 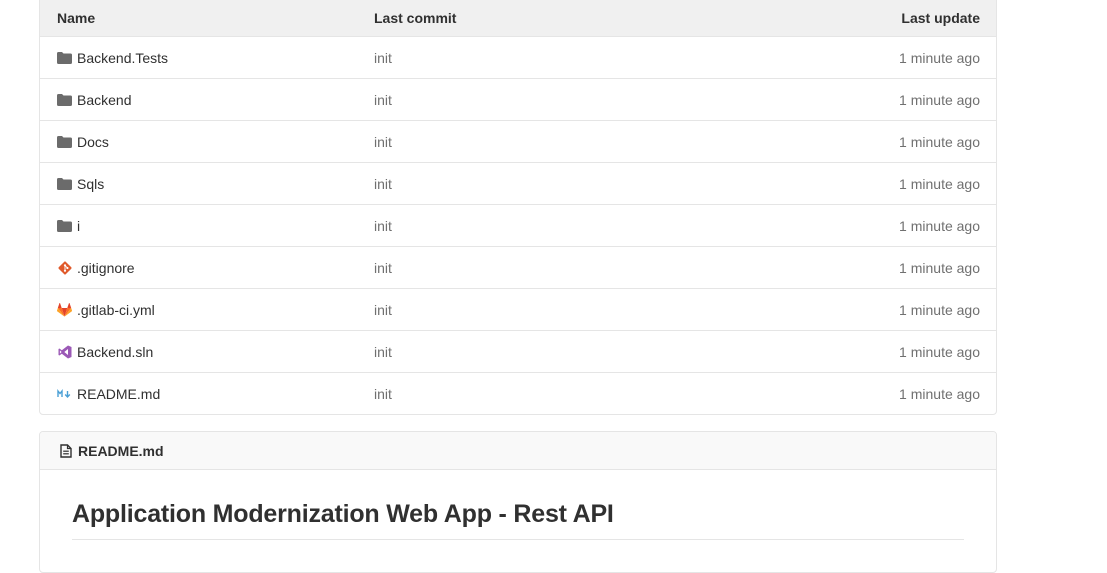 I want to click on readme-header: README.md, so click(x=518, y=451).